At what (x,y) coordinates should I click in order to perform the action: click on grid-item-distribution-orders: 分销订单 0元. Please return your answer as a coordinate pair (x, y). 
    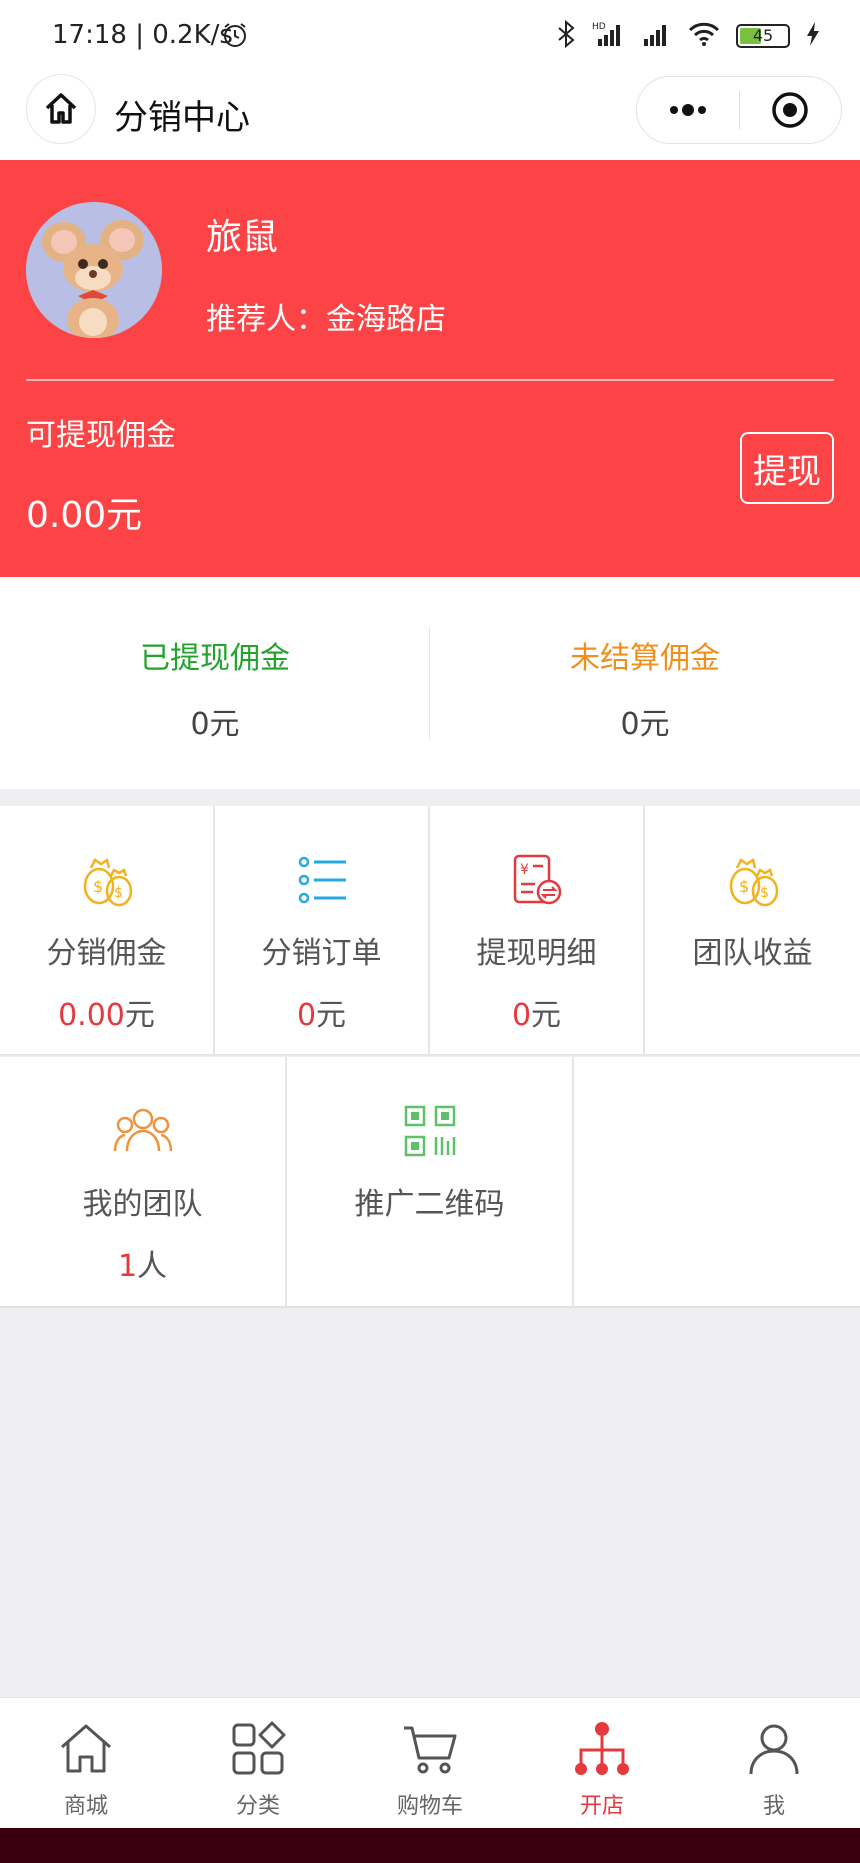
    Looking at the image, I should click on (322, 931).